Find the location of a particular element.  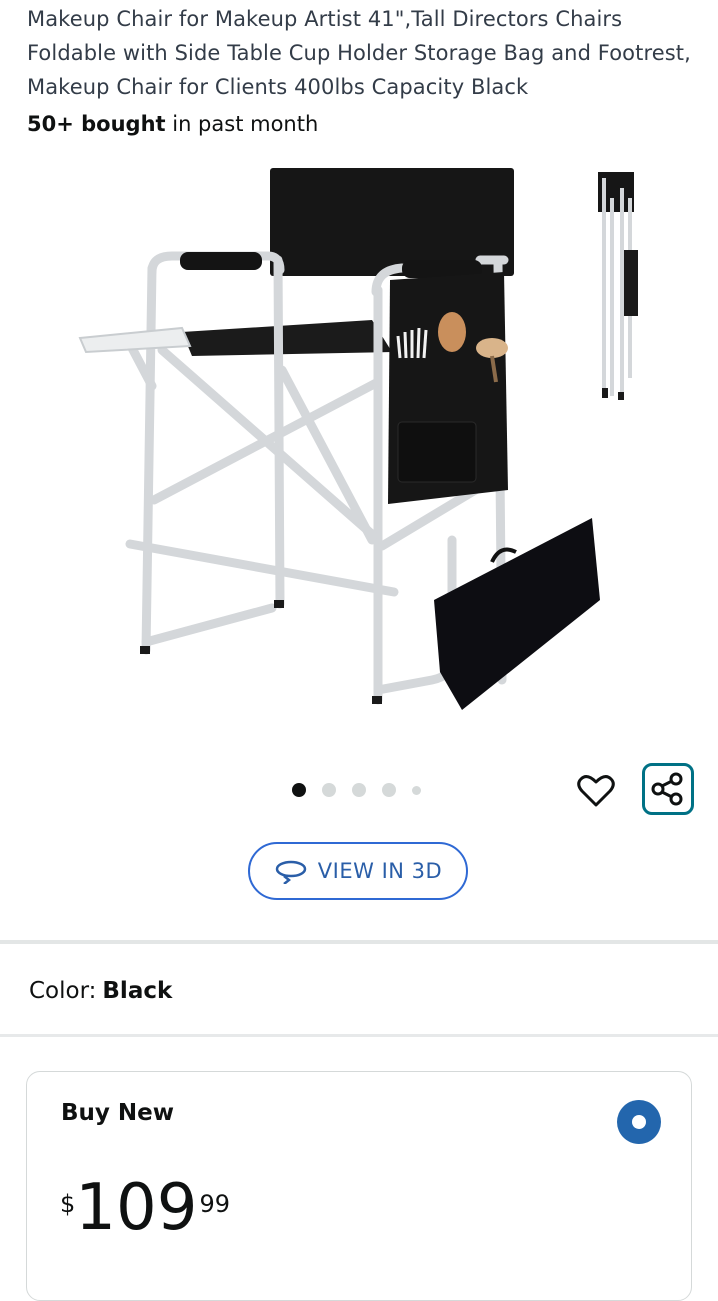

buy-new-radio is located at coordinates (639, 1122).